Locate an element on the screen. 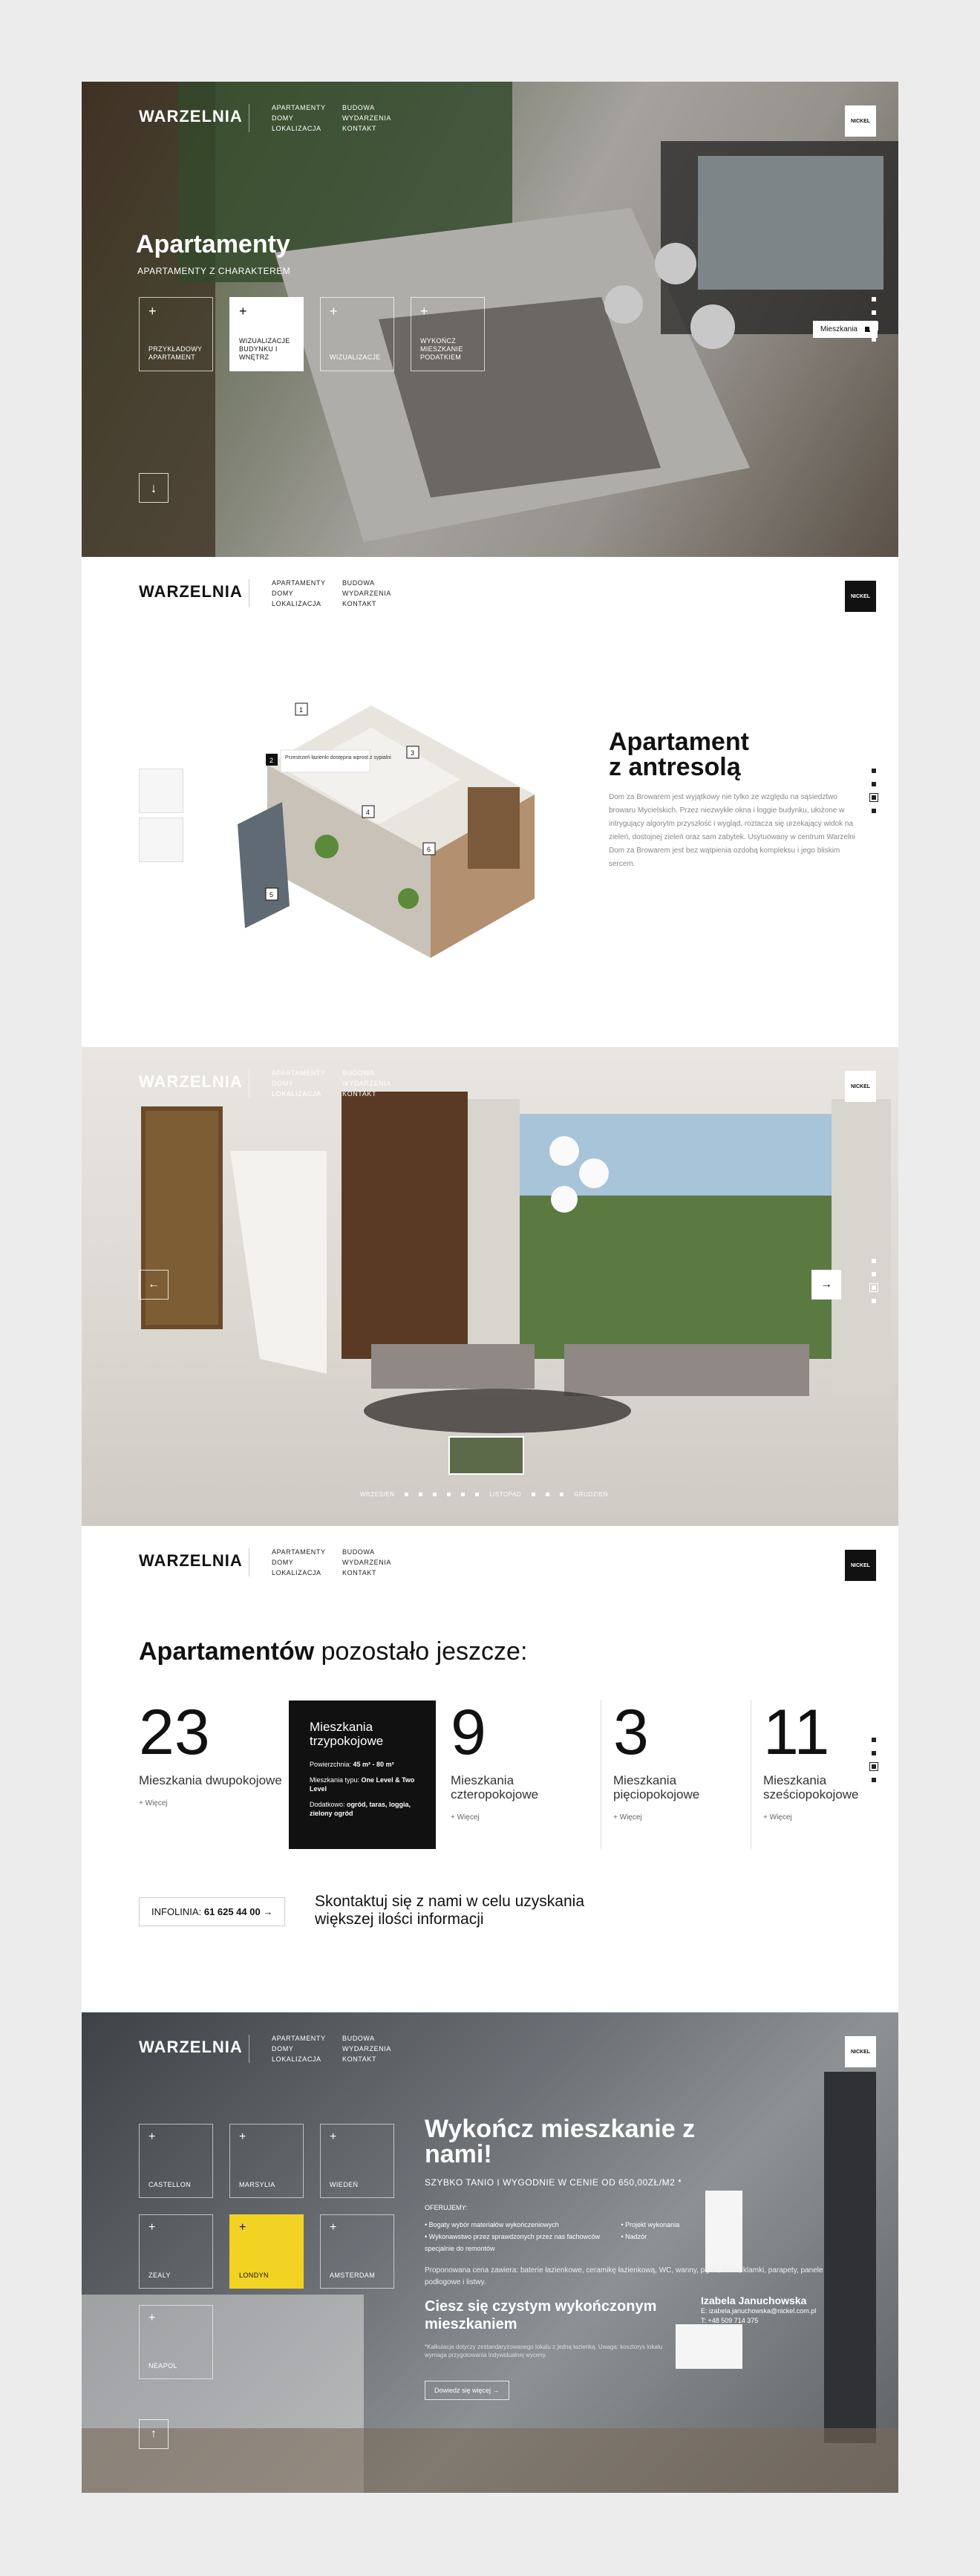  timeline-label: WRZESIEŃ is located at coordinates (377, 1494).